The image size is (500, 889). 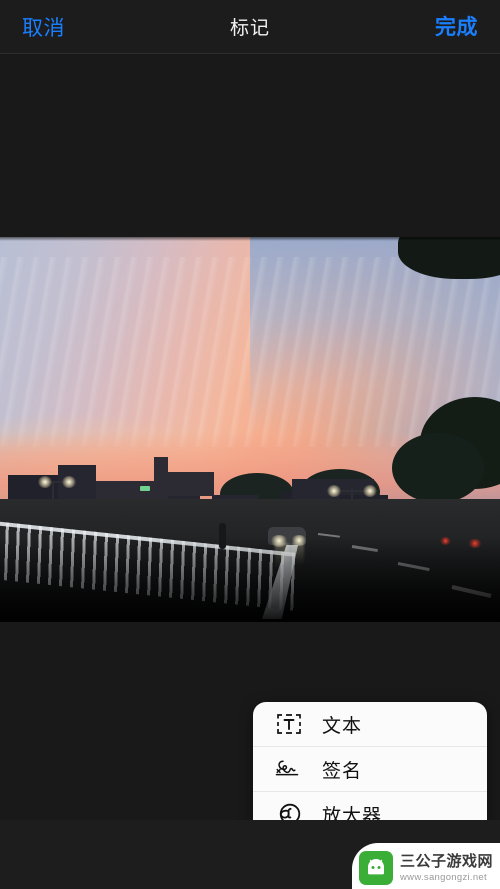 I want to click on menu-item-signature: 签名, so click(x=370, y=769).